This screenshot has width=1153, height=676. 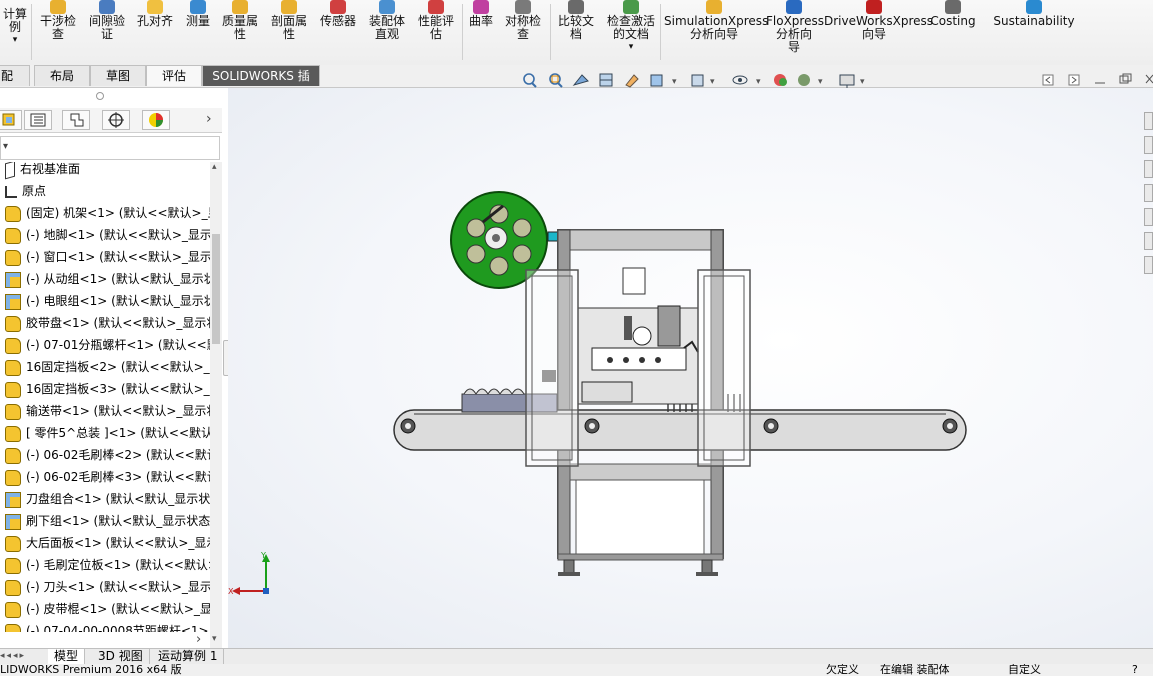 I want to click on driveworksxpress-button: DriveWorksXpress 向导, so click(x=878, y=20).